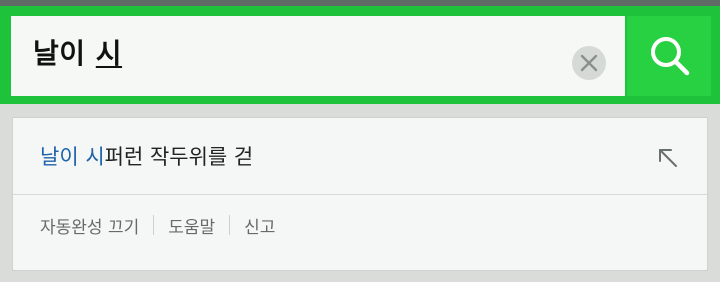  Describe the element at coordinates (668, 158) in the screenshot. I see `arrow-up-left-icon` at that location.